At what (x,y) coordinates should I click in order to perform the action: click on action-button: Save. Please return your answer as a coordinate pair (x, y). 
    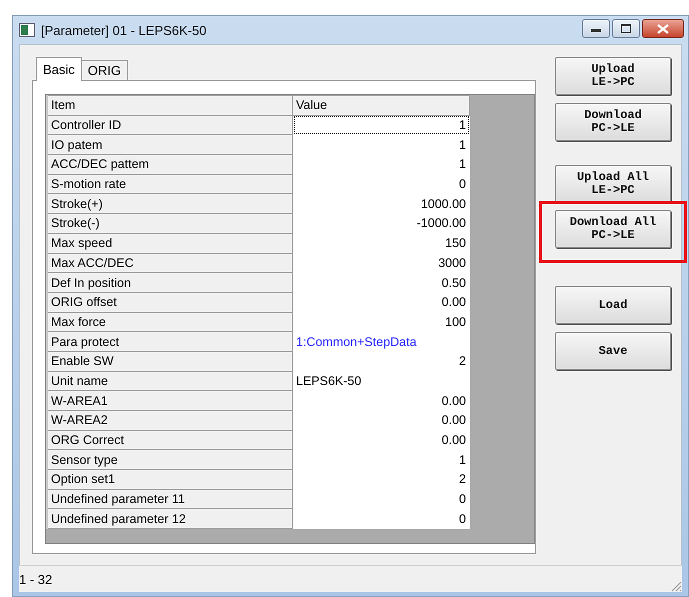
    Looking at the image, I should click on (613, 351).